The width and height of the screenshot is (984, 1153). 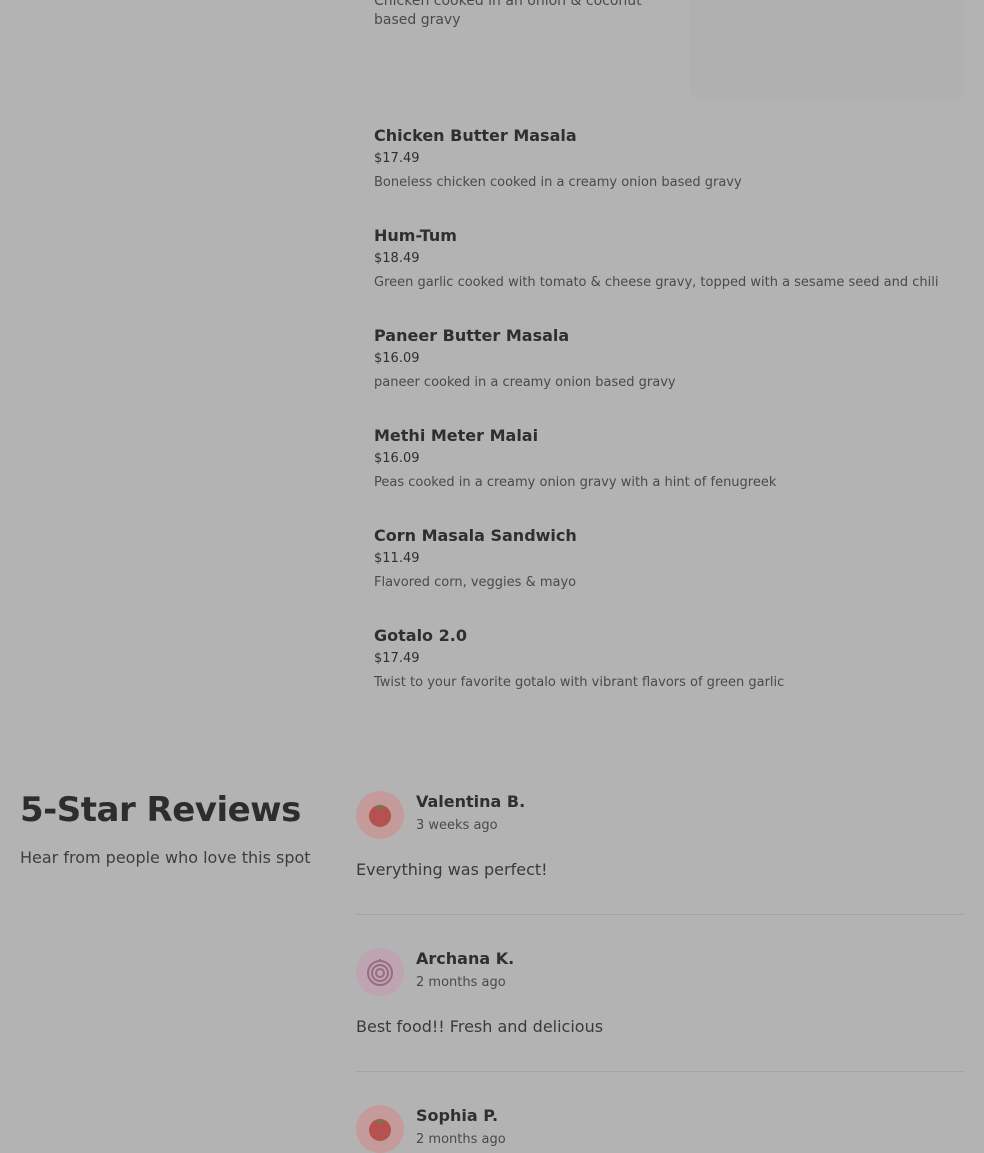 What do you see at coordinates (160, 810) in the screenshot?
I see `reviews-heading: 5-Star Reviews` at bounding box center [160, 810].